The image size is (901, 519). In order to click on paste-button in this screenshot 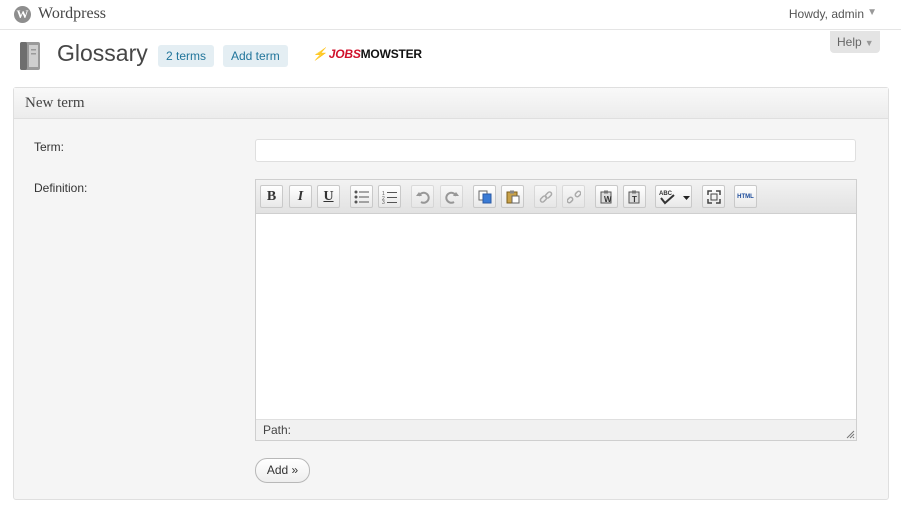, I will do `click(512, 196)`.